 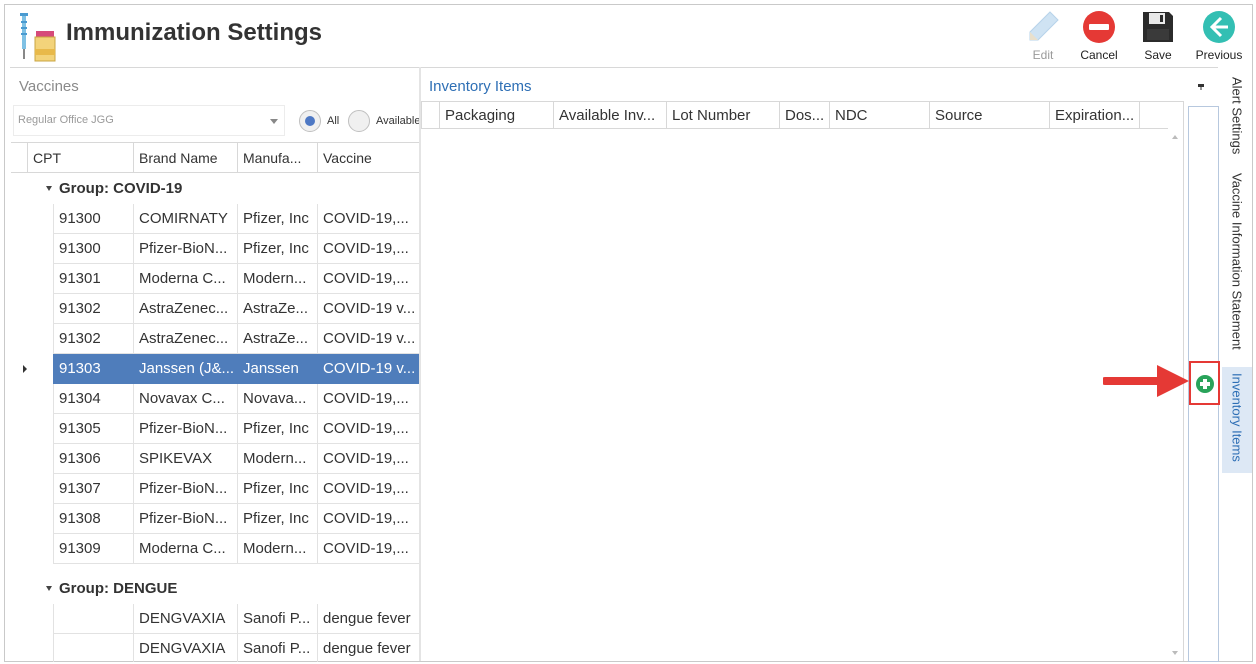 I want to click on plus-circle-icon, so click(x=1205, y=384).